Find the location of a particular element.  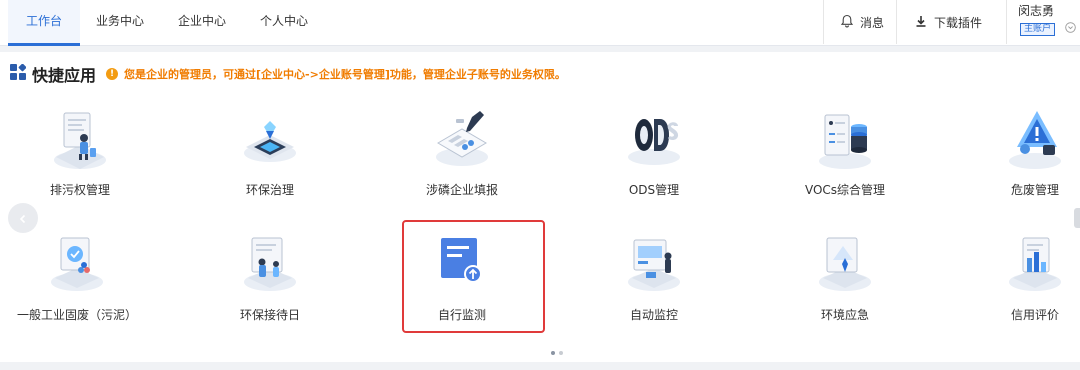

app-label: 信用评价 is located at coordinates (1034, 315).